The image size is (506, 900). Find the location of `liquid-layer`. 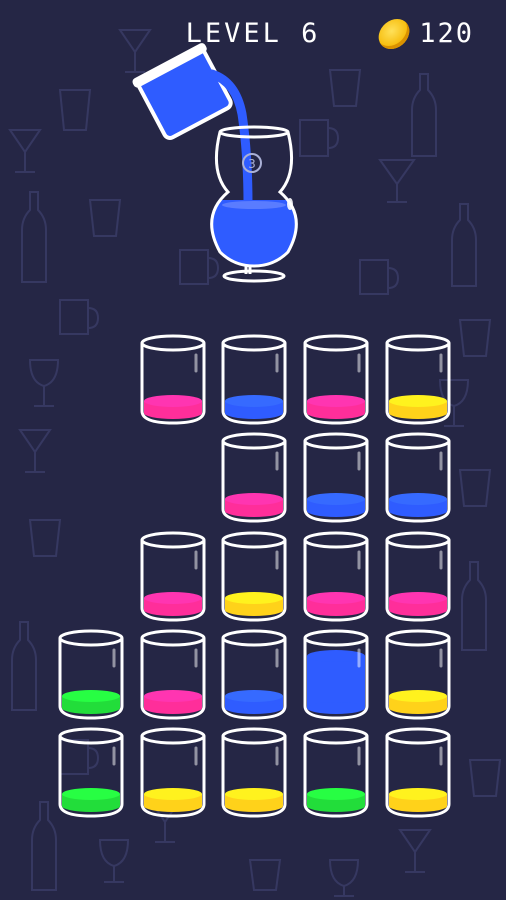

liquid-layer is located at coordinates (336, 682).